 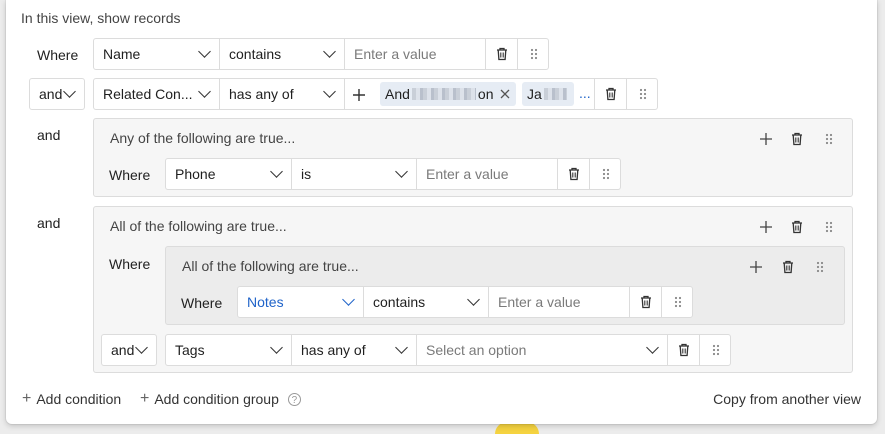 I want to click on condition-row-notes: Notes contains Enter a value, so click(x=465, y=302).